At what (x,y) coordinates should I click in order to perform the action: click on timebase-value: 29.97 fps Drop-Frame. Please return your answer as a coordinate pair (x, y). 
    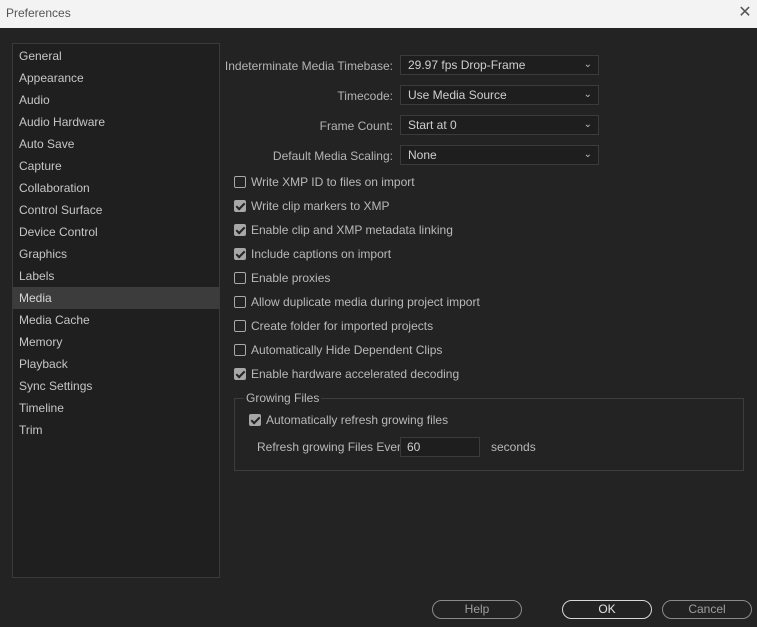
    Looking at the image, I should click on (467, 65).